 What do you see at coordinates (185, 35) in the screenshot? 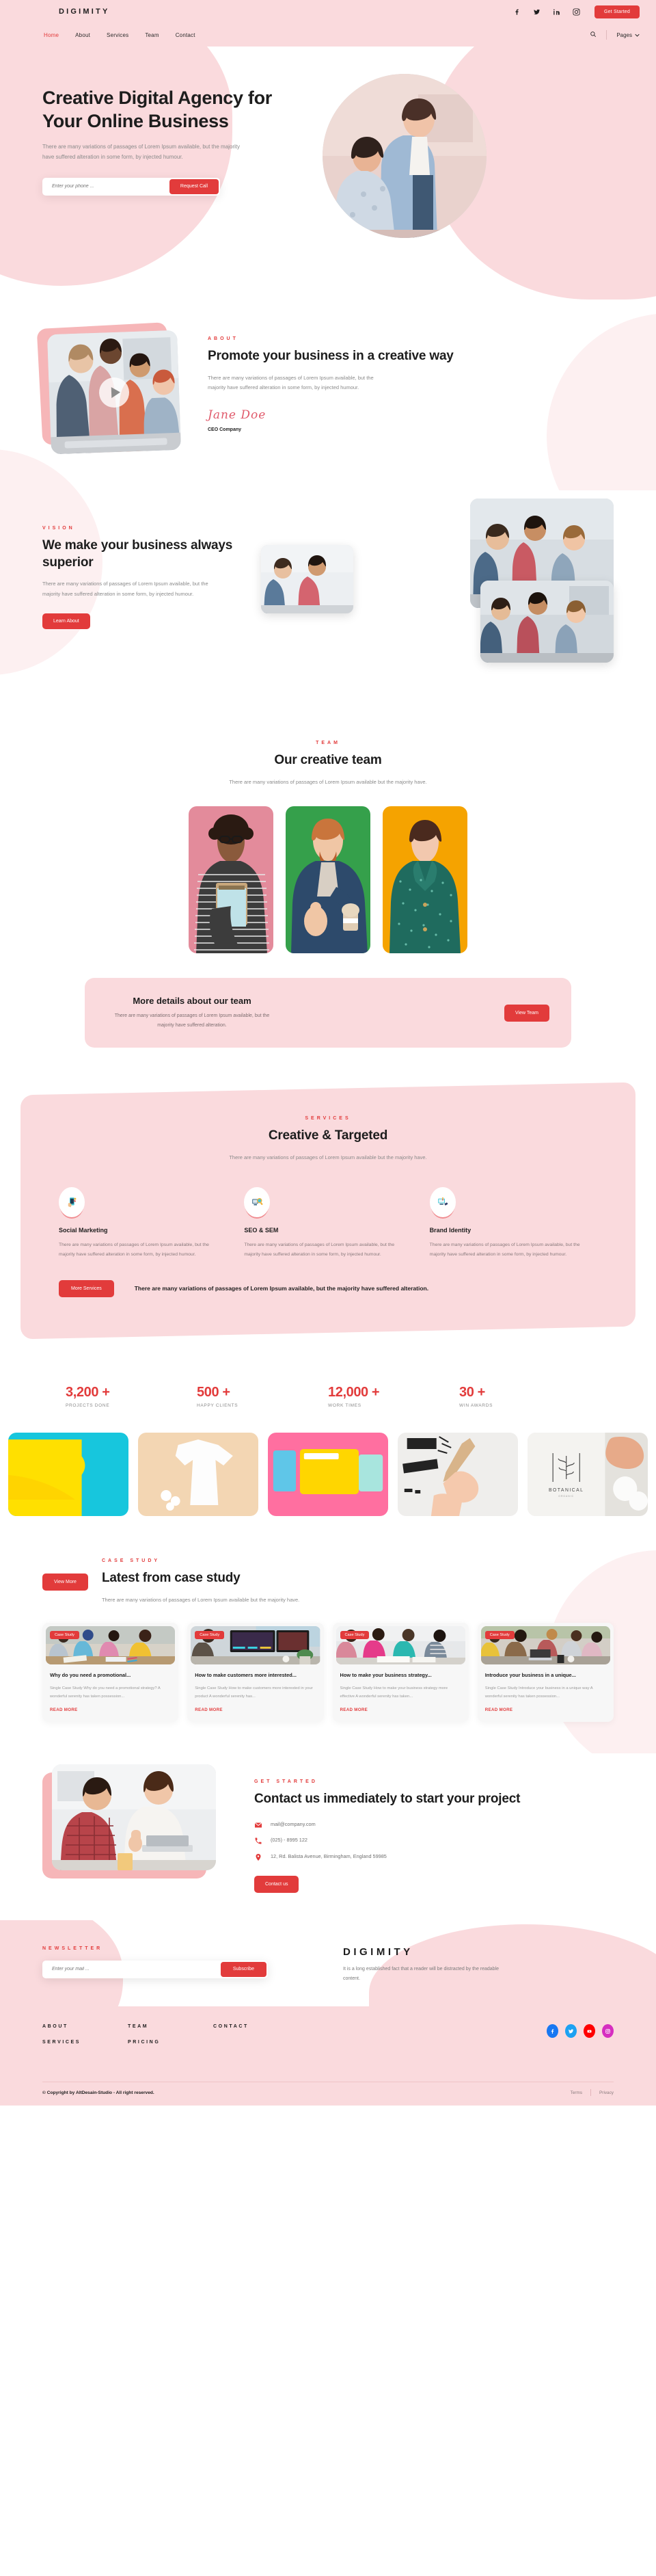
I see `nav-item-contact: Contact` at bounding box center [185, 35].